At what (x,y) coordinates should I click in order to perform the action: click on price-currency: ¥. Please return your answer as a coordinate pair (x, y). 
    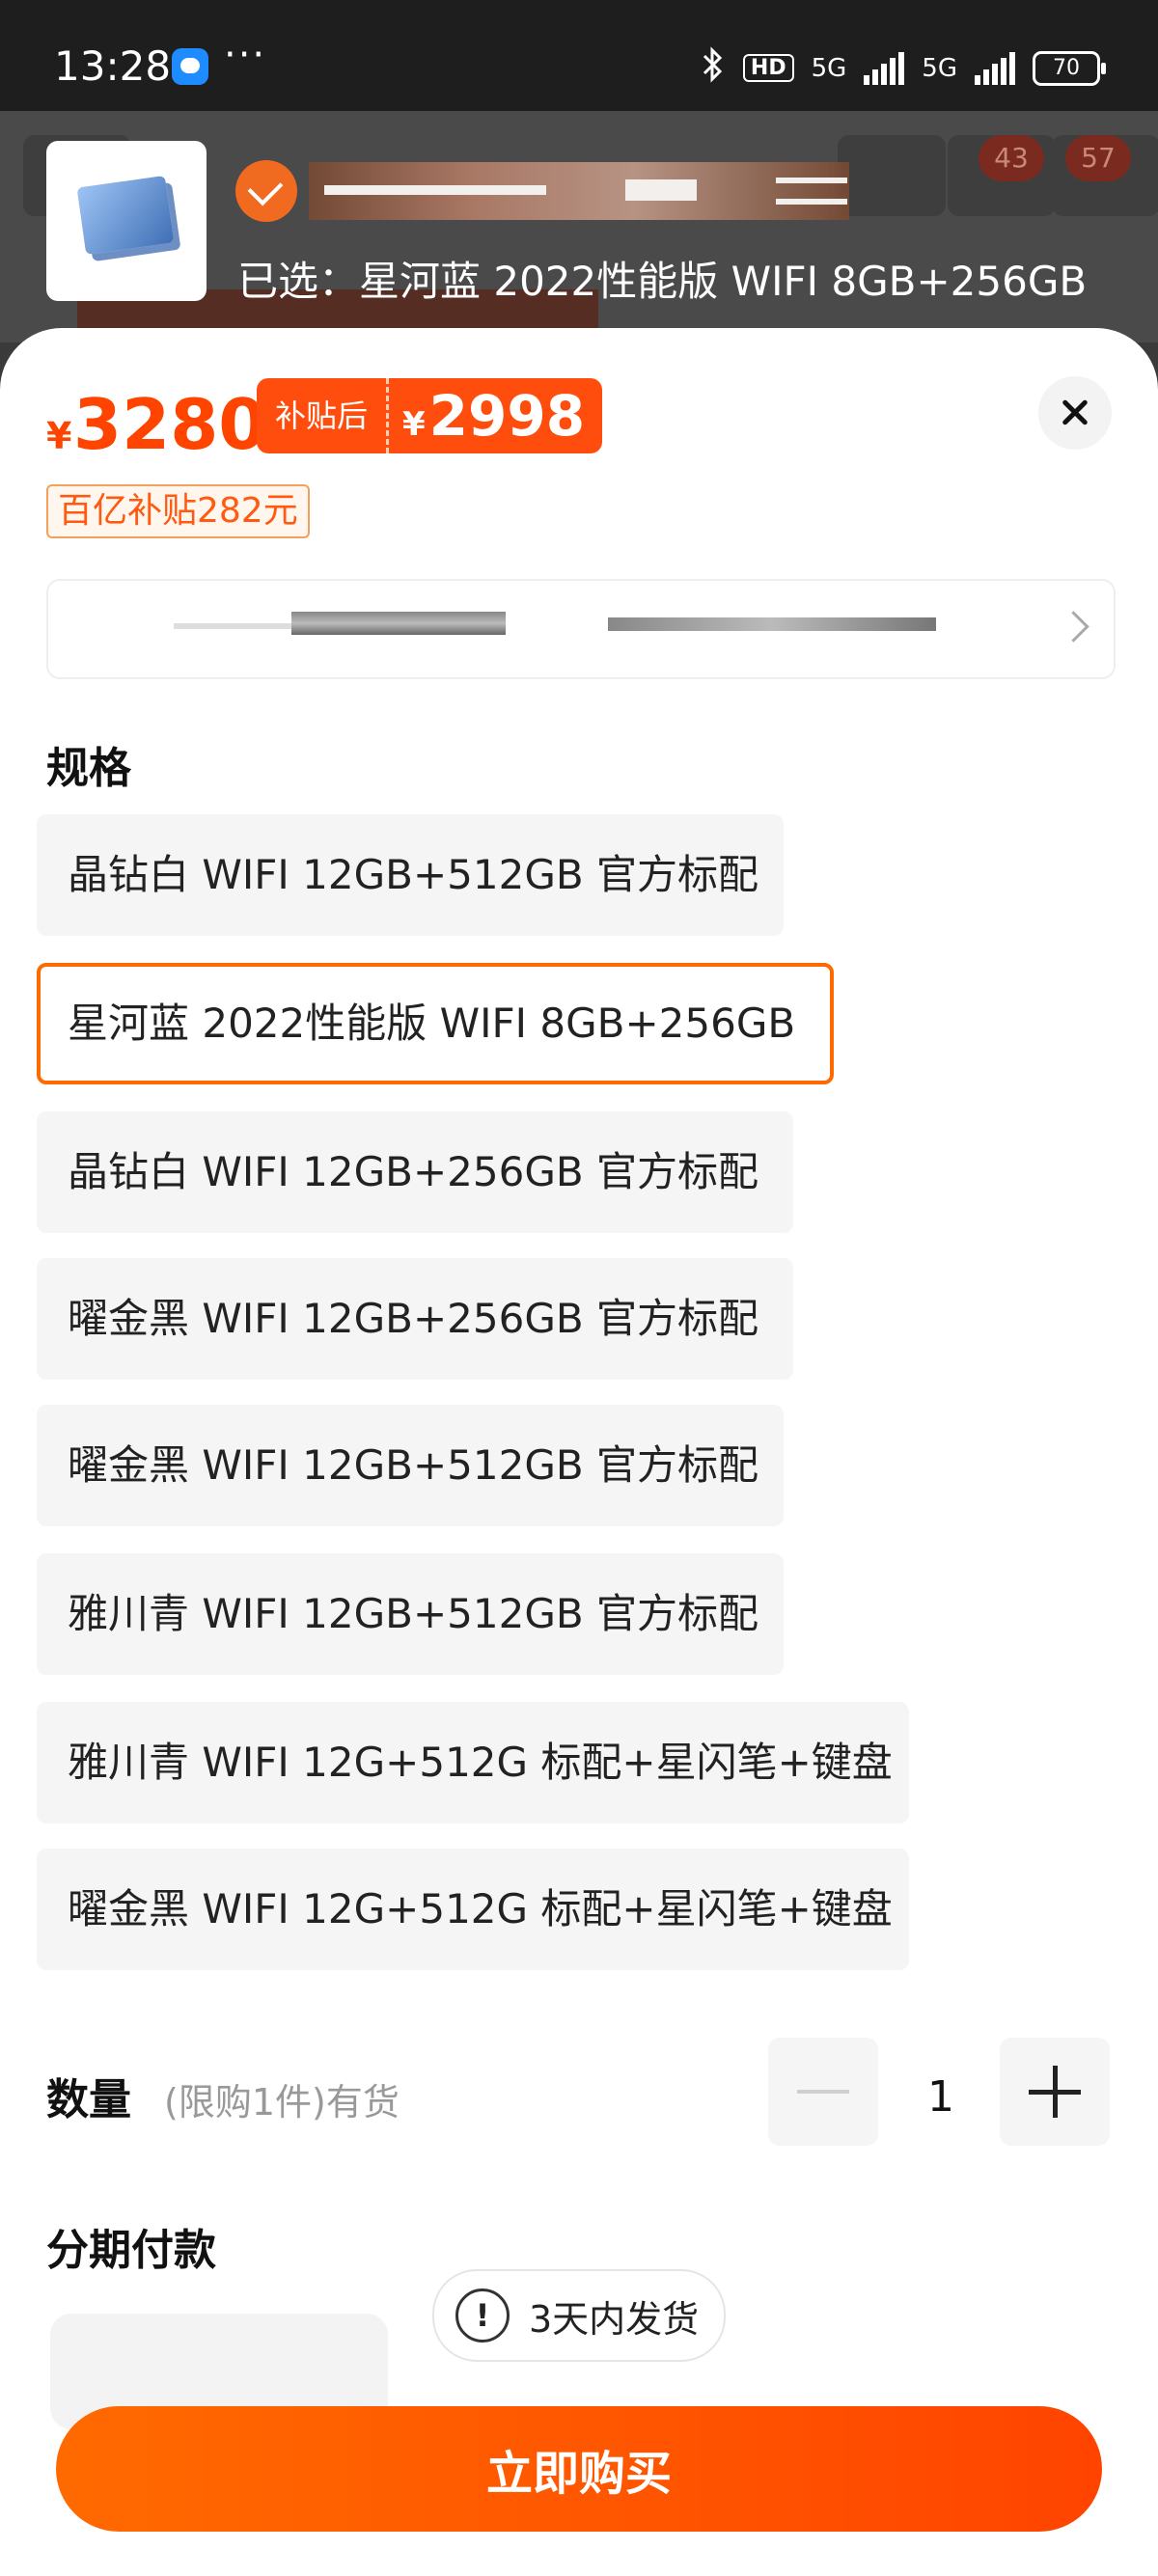
    Looking at the image, I should click on (59, 436).